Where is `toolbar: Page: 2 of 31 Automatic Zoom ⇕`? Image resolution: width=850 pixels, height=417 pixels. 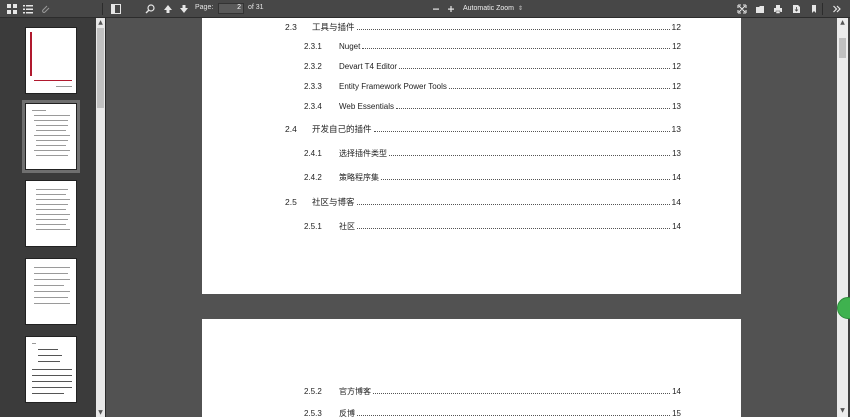 toolbar: Page: 2 of 31 Automatic Zoom ⇕ is located at coordinates (425, 9).